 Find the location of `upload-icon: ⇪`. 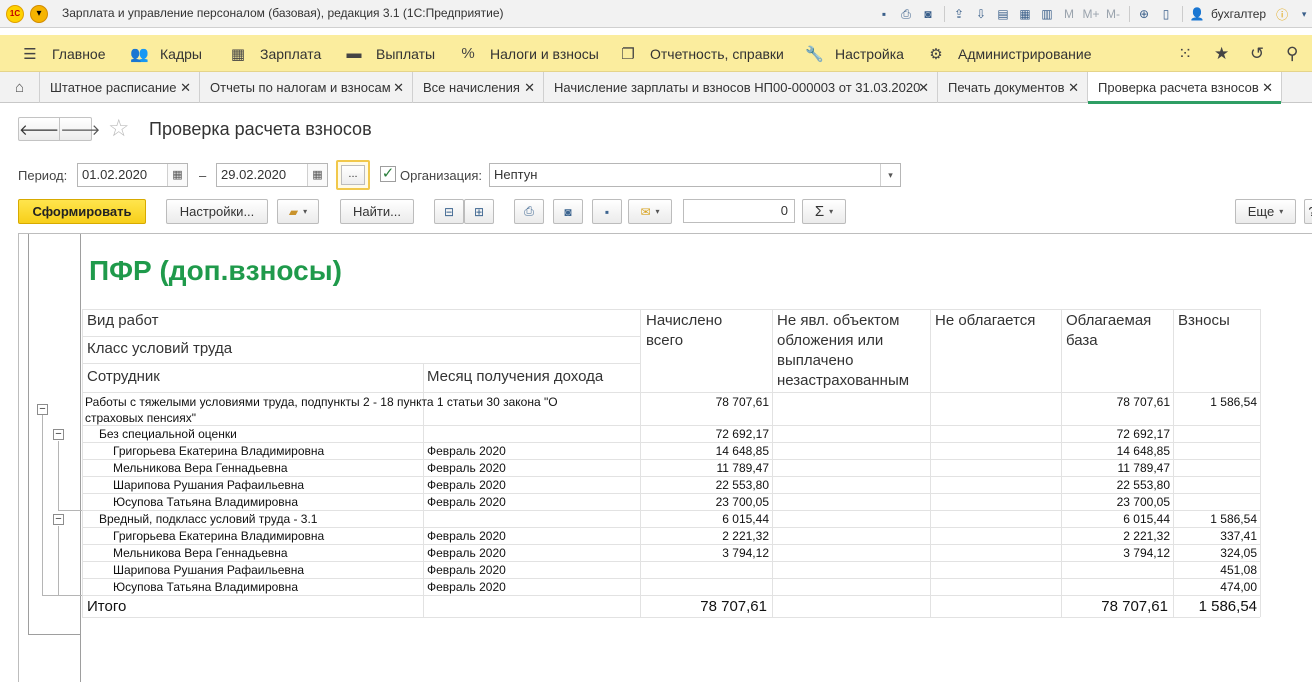

upload-icon: ⇪ is located at coordinates (959, 14).